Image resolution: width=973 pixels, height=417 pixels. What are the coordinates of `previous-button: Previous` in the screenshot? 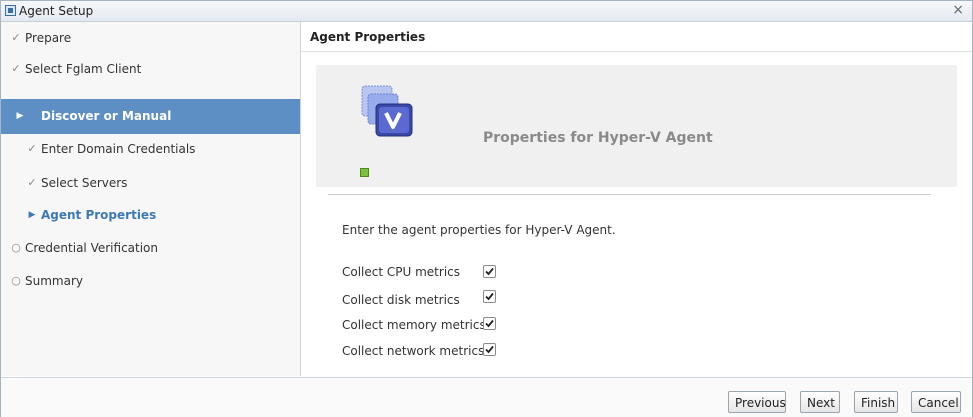 It's located at (757, 402).